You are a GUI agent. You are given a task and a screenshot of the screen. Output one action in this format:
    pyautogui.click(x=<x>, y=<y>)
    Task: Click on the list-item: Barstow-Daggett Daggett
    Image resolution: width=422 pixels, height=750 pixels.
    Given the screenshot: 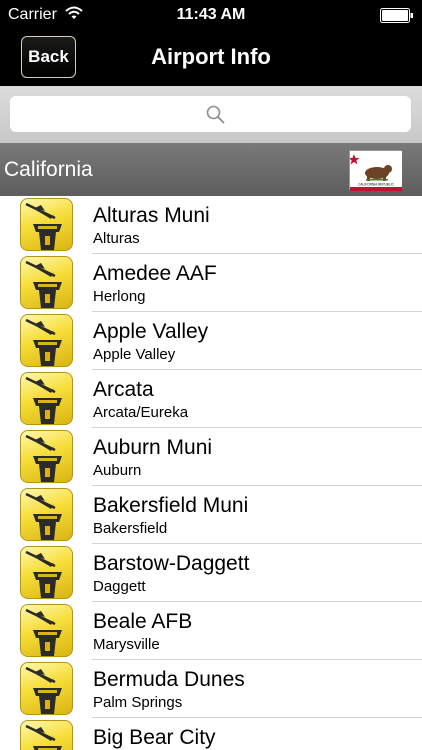 What is the action you would take?
    pyautogui.click(x=211, y=573)
    